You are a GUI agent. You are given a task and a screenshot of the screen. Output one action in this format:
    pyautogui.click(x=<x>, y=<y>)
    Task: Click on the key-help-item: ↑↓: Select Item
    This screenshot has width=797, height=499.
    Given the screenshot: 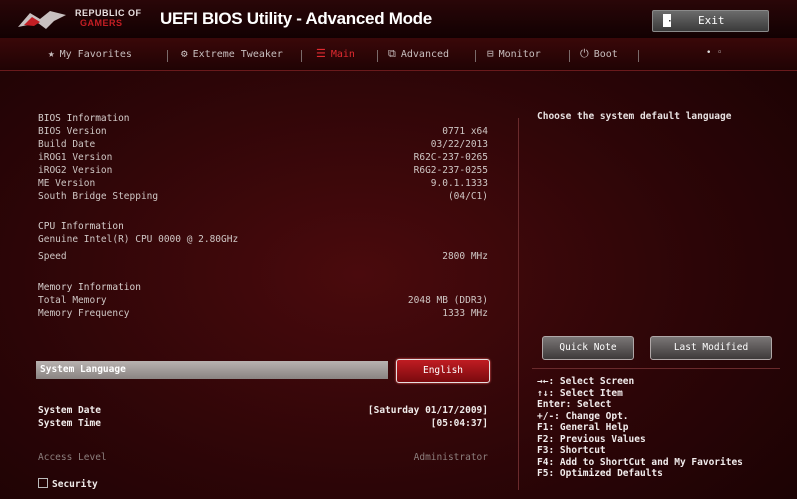 What is the action you would take?
    pyautogui.click(x=580, y=393)
    